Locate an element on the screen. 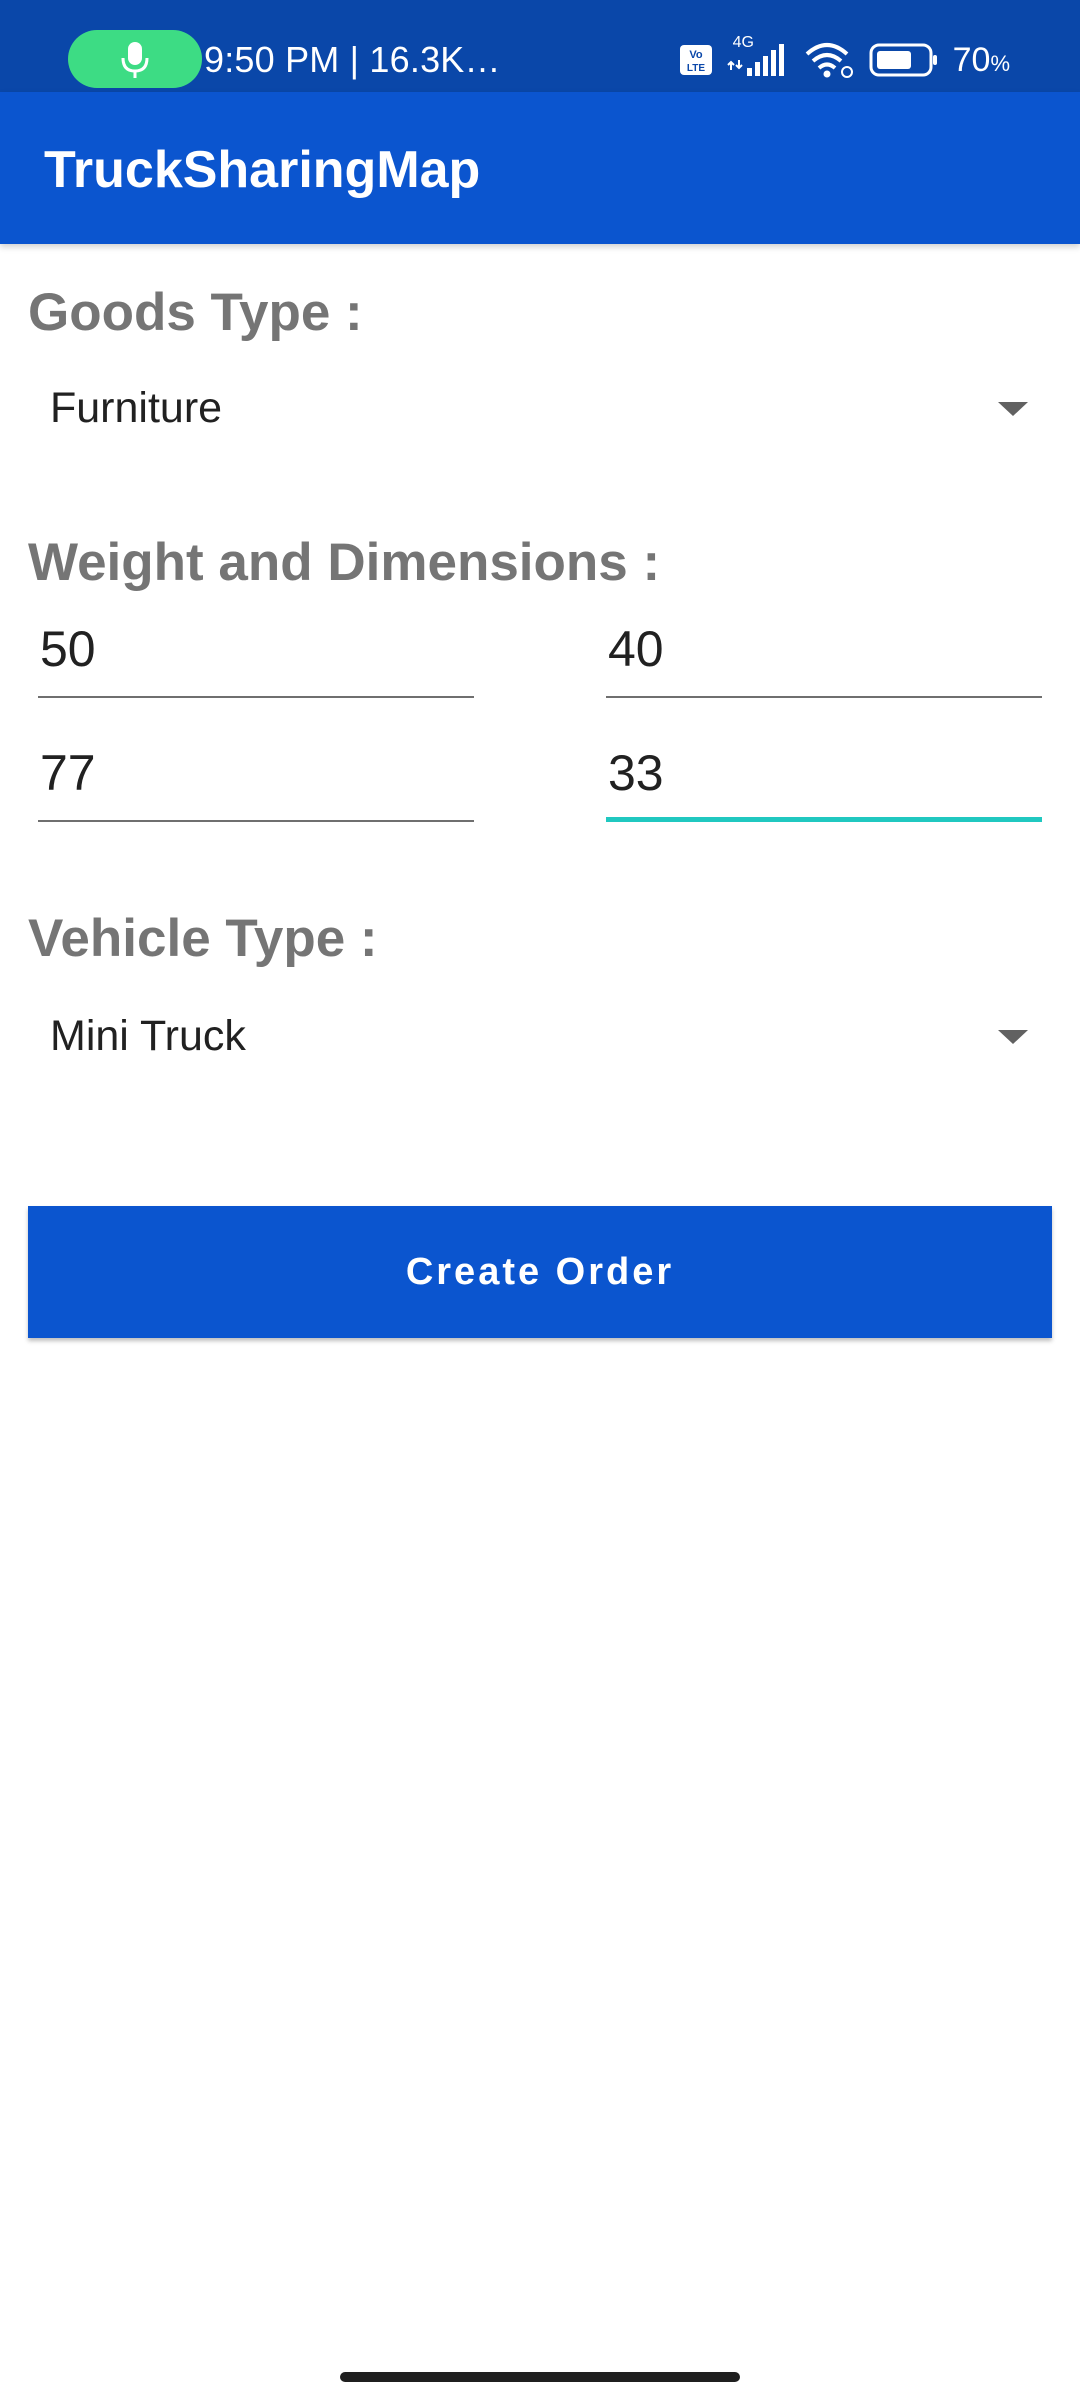 The image size is (1080, 2400). signal-icon: 4G is located at coordinates (757, 57).